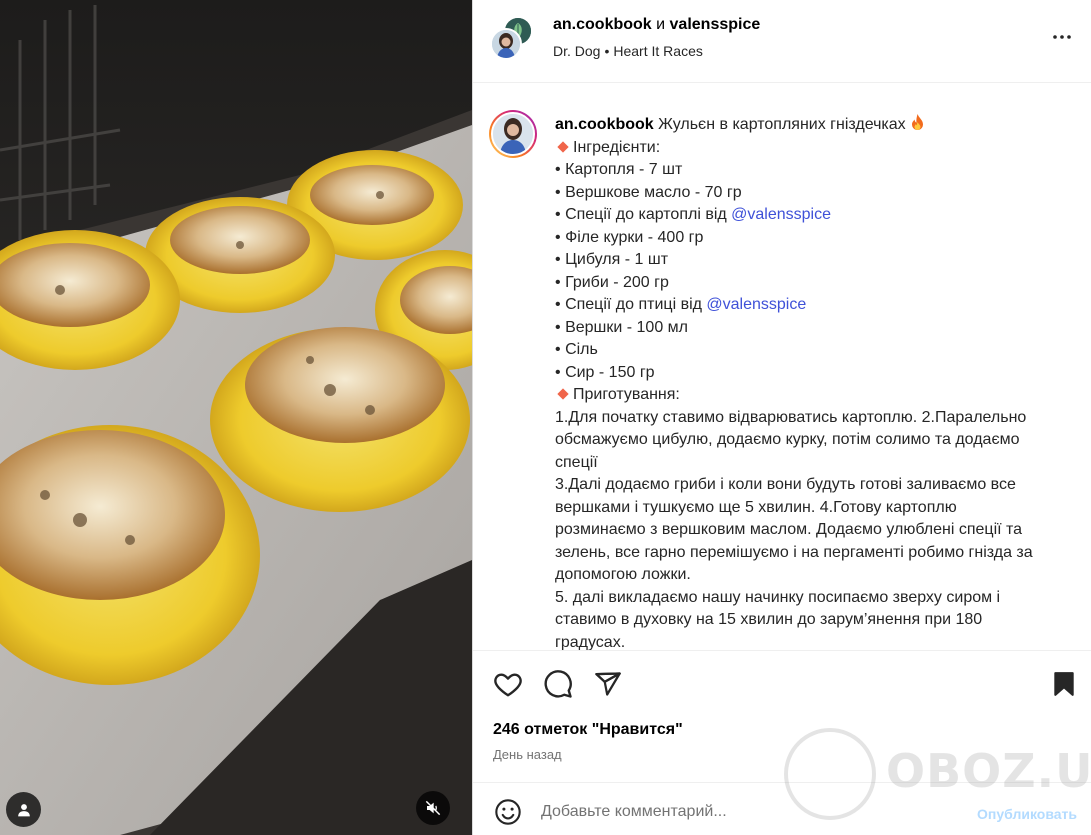 Image resolution: width=1091 pixels, height=835 pixels. I want to click on comment-button, so click(558, 684).